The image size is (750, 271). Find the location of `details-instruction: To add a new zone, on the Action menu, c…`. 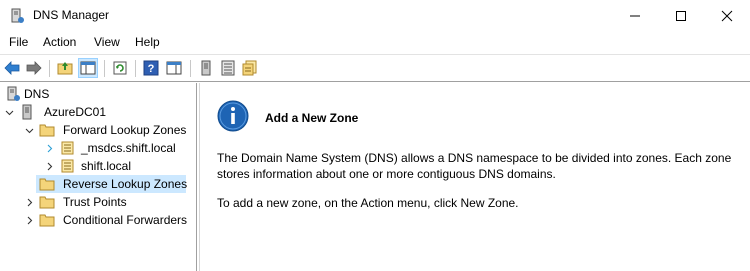

details-instruction: To add a new zone, on the Action menu, c… is located at coordinates (368, 203).